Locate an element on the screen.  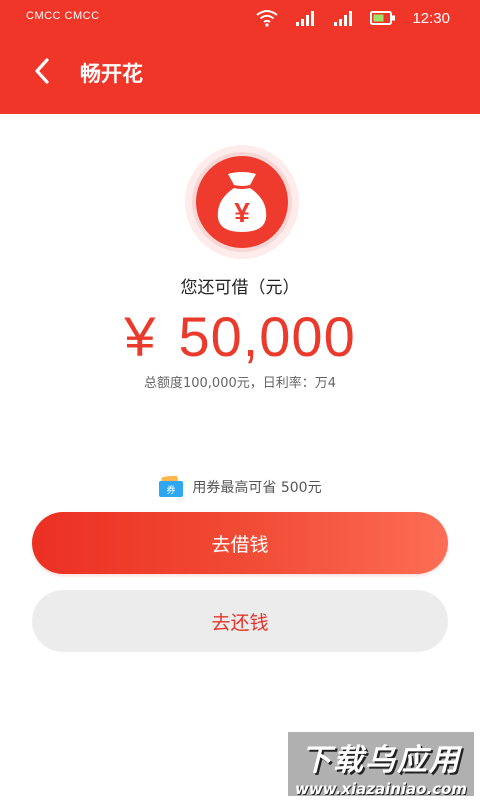
repay-button: 去还钱 is located at coordinates (240, 621).